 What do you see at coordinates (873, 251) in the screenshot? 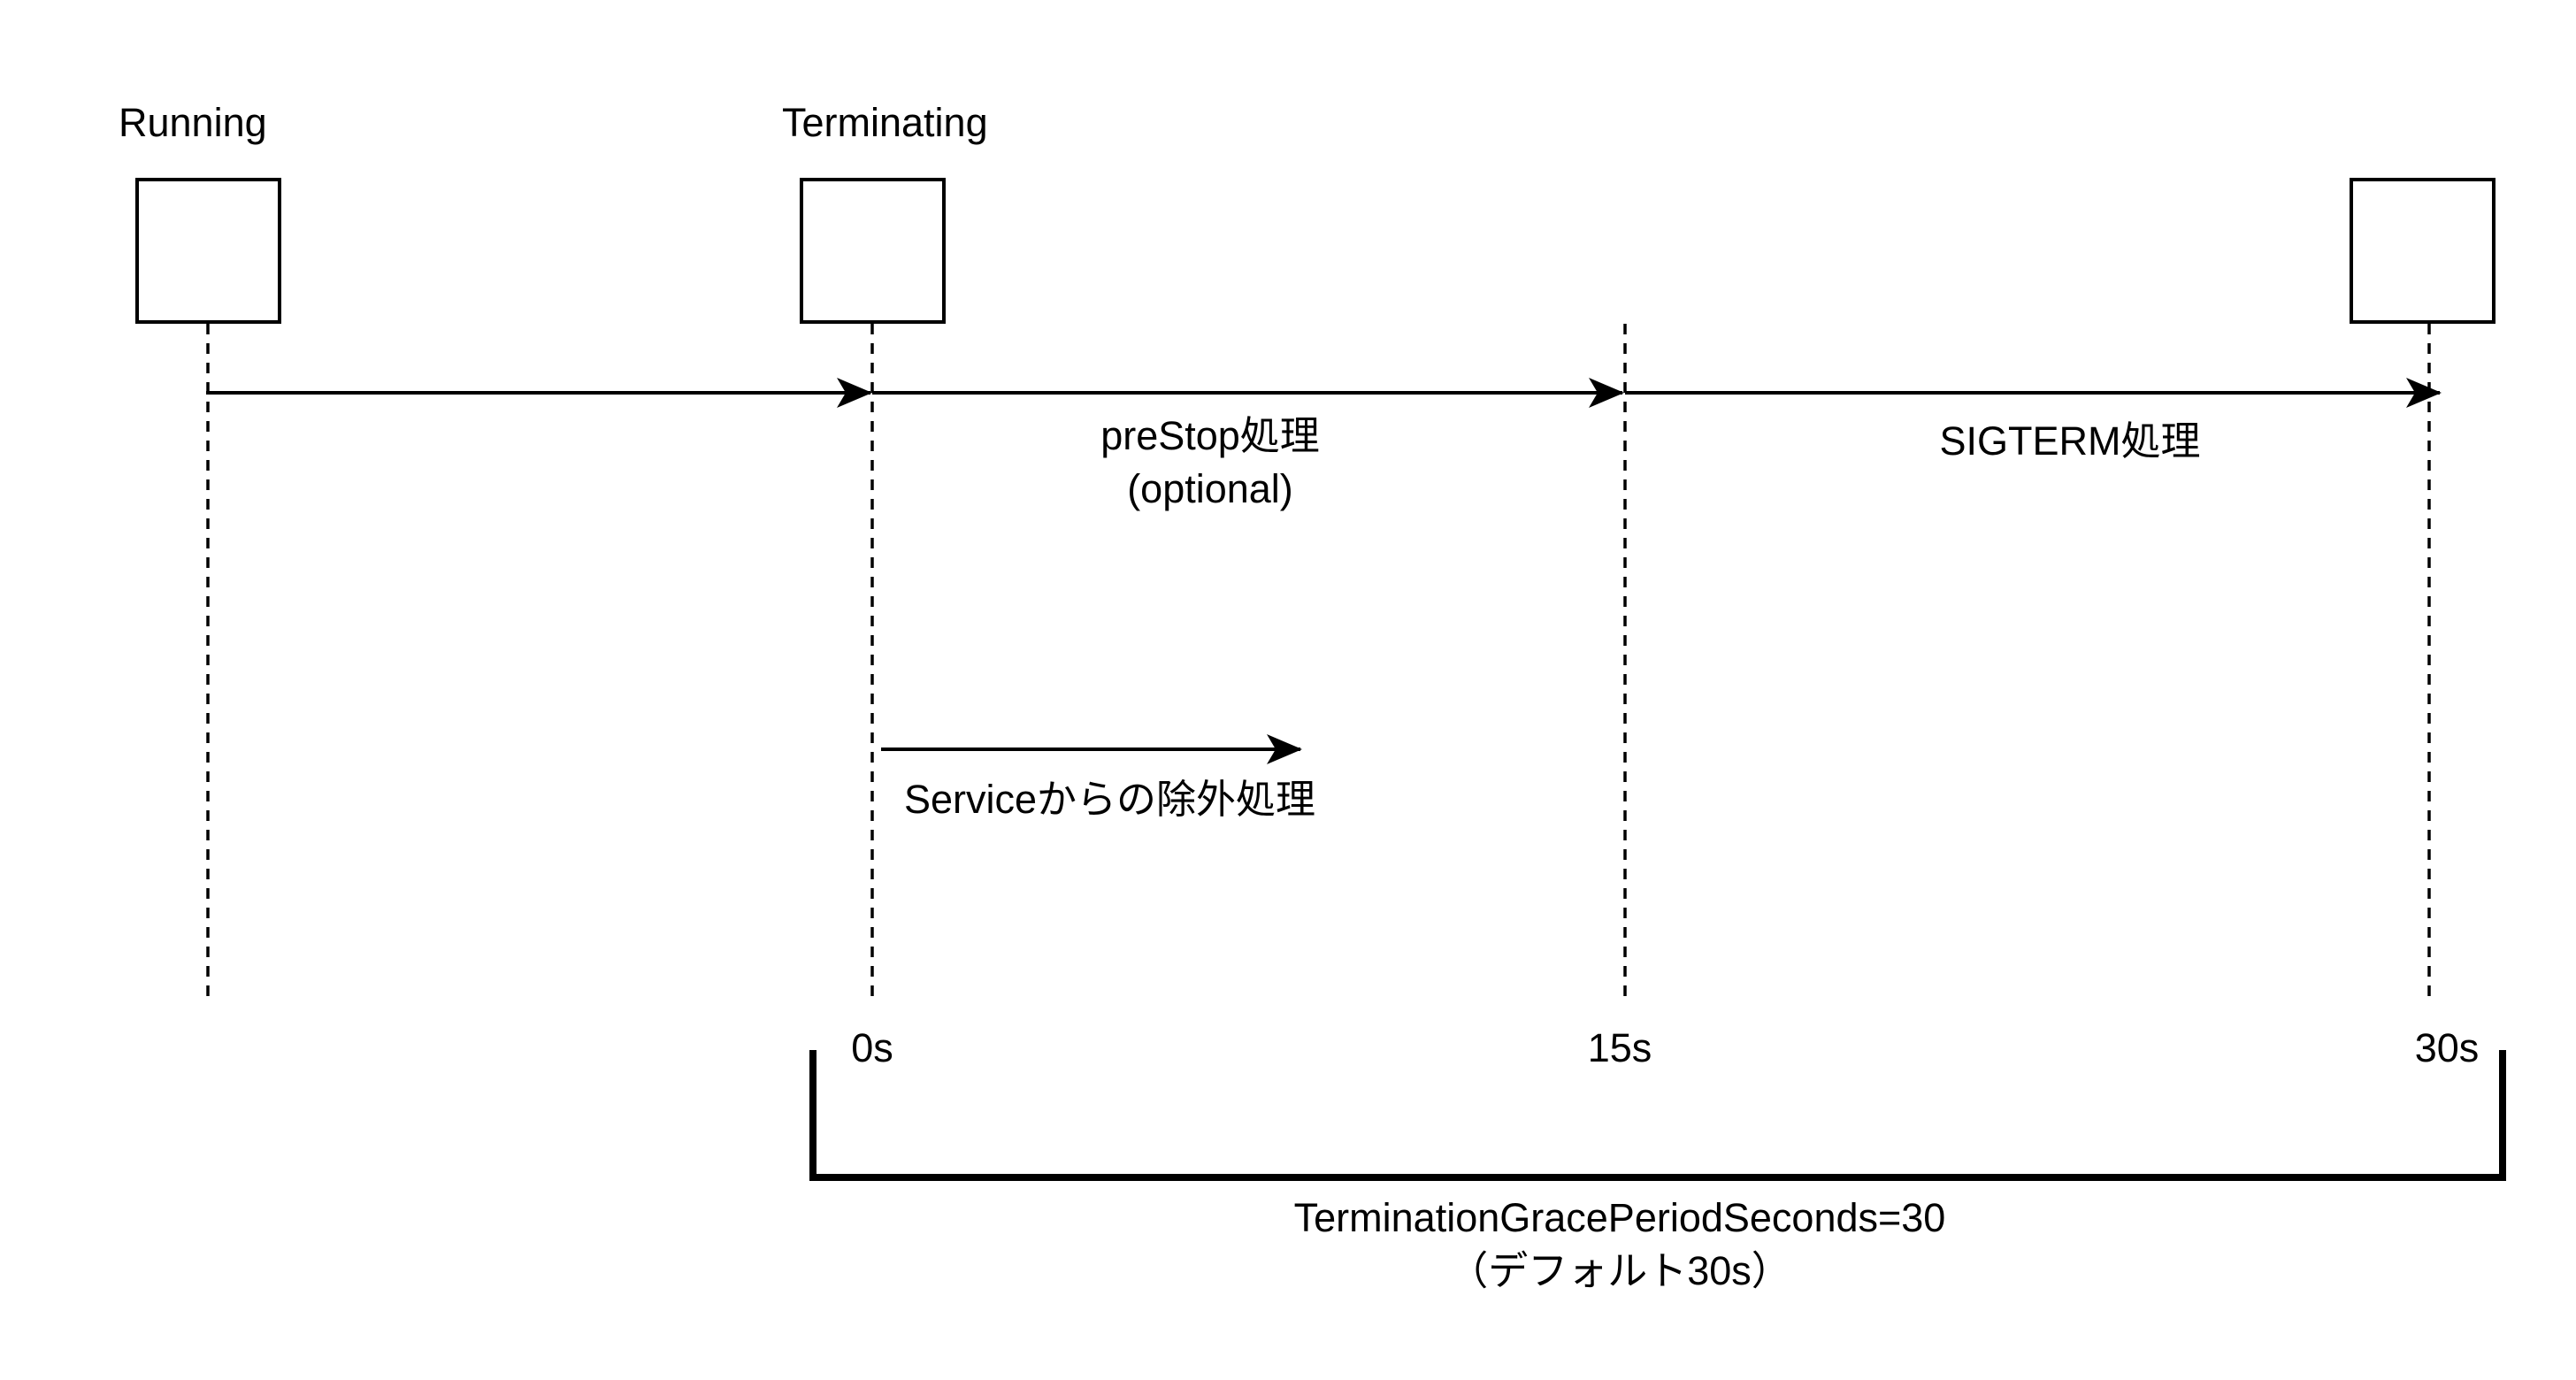
I see `terminating-lifeline-box` at bounding box center [873, 251].